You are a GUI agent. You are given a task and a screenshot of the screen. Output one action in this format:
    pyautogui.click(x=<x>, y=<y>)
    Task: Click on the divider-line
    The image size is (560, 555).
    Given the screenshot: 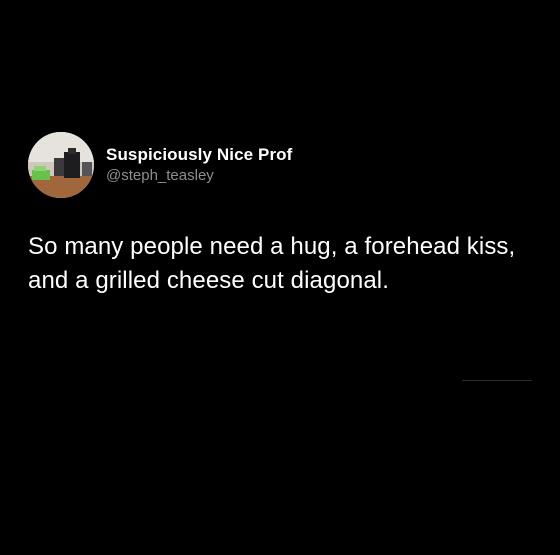 What is the action you would take?
    pyautogui.click(x=497, y=380)
    